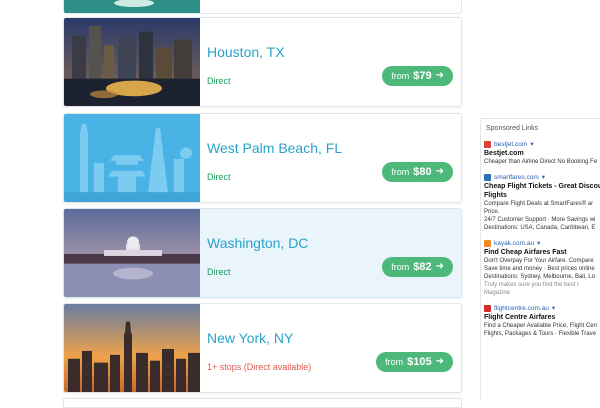 The image size is (600, 408). What do you see at coordinates (422, 267) in the screenshot?
I see `price-value: $82` at bounding box center [422, 267].